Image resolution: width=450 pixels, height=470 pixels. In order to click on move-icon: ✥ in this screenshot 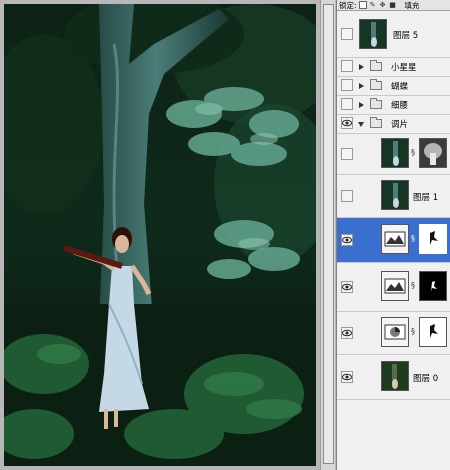, I will do `click(383, 5)`.